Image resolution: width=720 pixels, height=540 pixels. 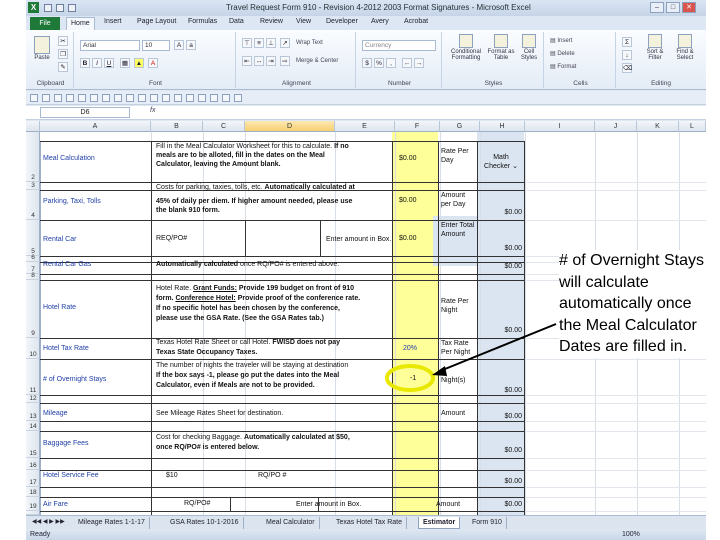 What do you see at coordinates (560, 126) in the screenshot?
I see `column-header-i: I` at bounding box center [560, 126].